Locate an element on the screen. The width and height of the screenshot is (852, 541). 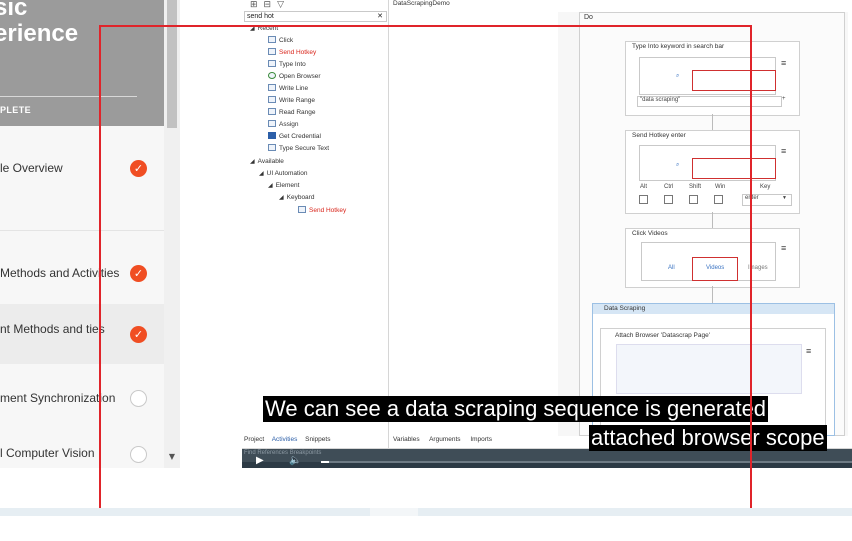
search-value: send hot is located at coordinates (260, 16).